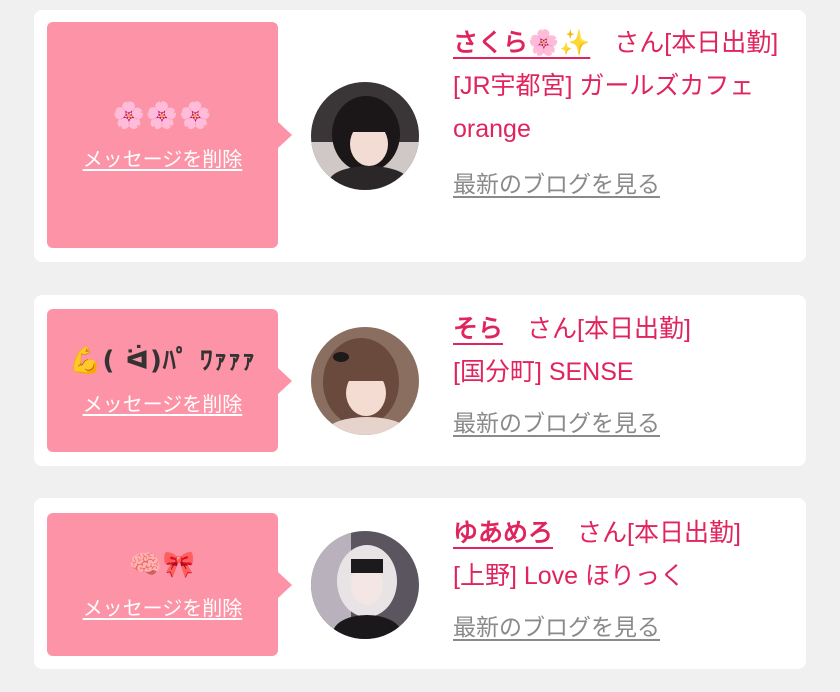  Describe the element at coordinates (169, 584) in the screenshot. I see `message-bubble: 🧠🎀 メッセージを削除` at that location.